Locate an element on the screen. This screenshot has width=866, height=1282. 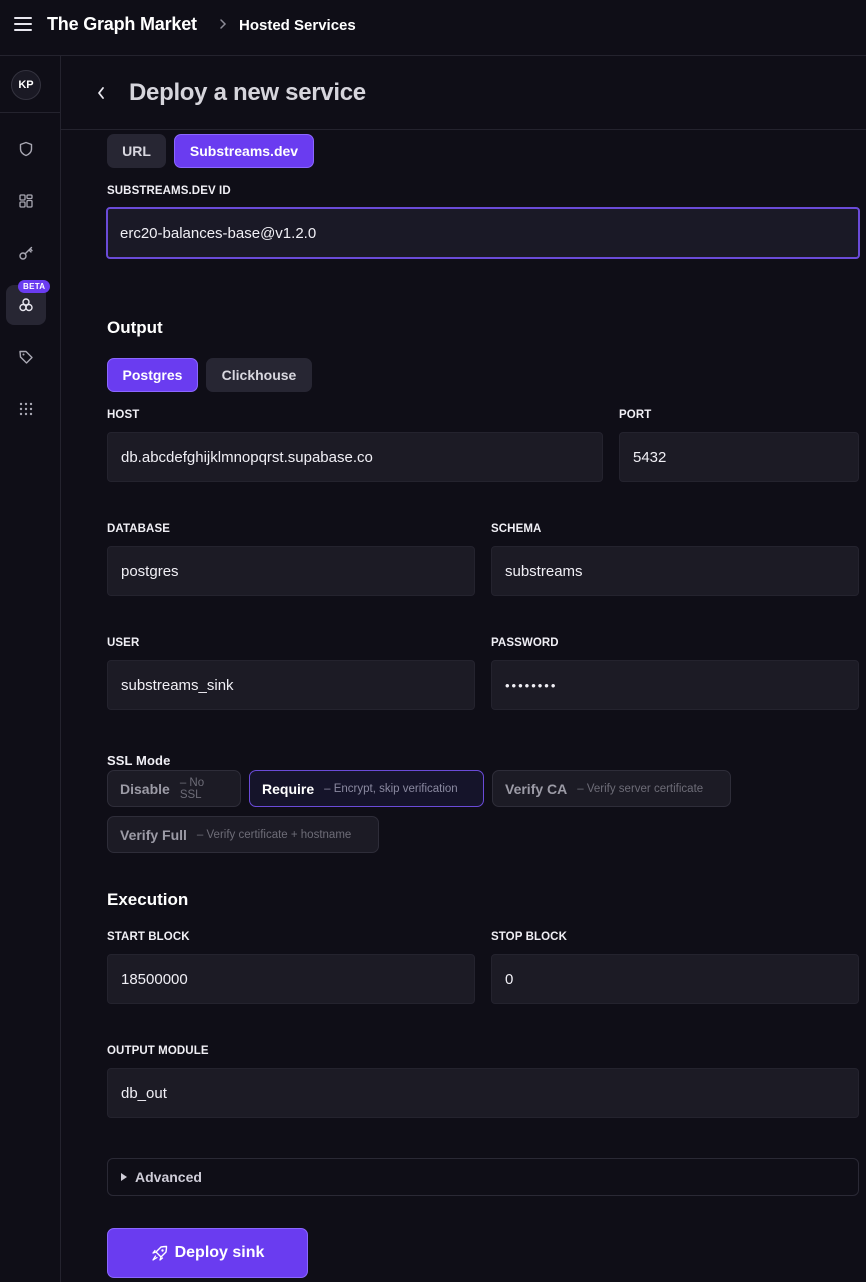
password-label: PASSWORD is located at coordinates (525, 643).